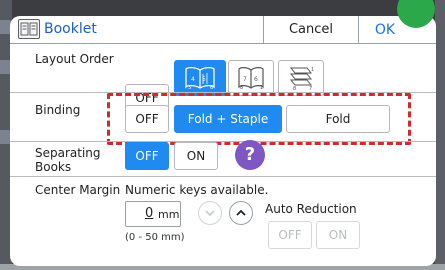 The image size is (445, 270). I want to click on separating-books-label-line2: Books, so click(53, 167).